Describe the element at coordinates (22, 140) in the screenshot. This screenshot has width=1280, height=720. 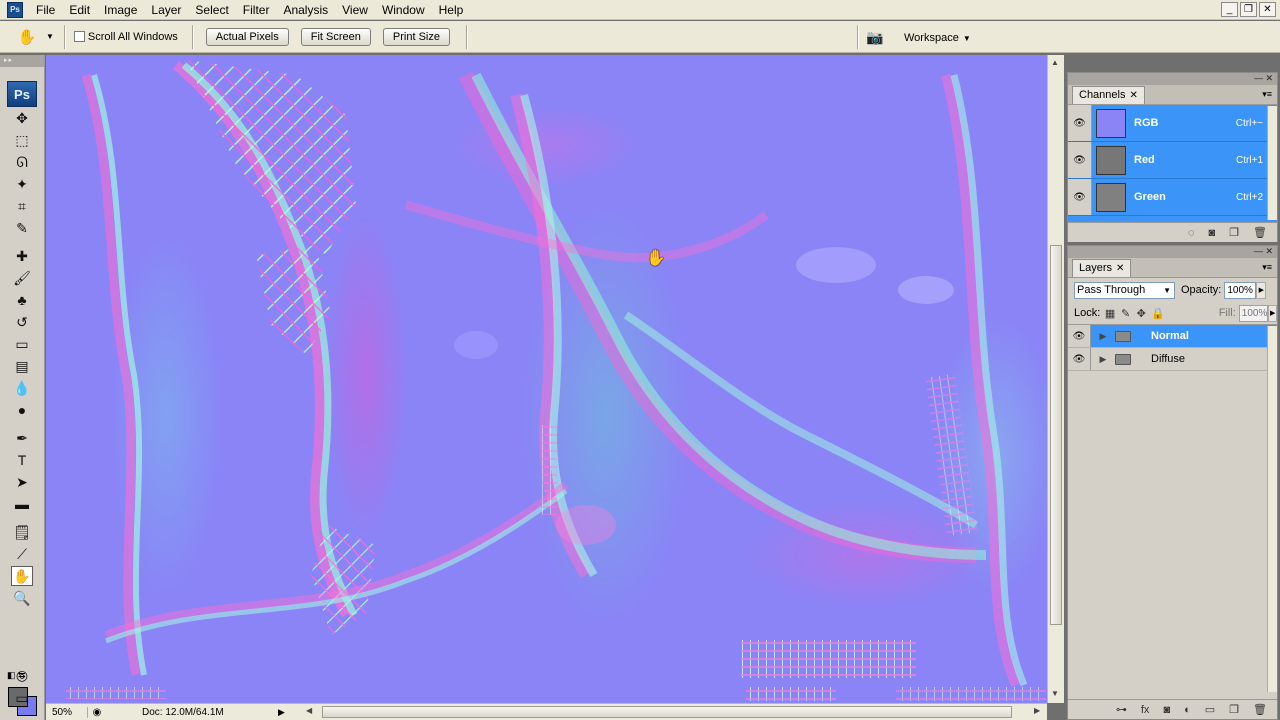
I see `marquee-tool-icon: ⬚` at that location.